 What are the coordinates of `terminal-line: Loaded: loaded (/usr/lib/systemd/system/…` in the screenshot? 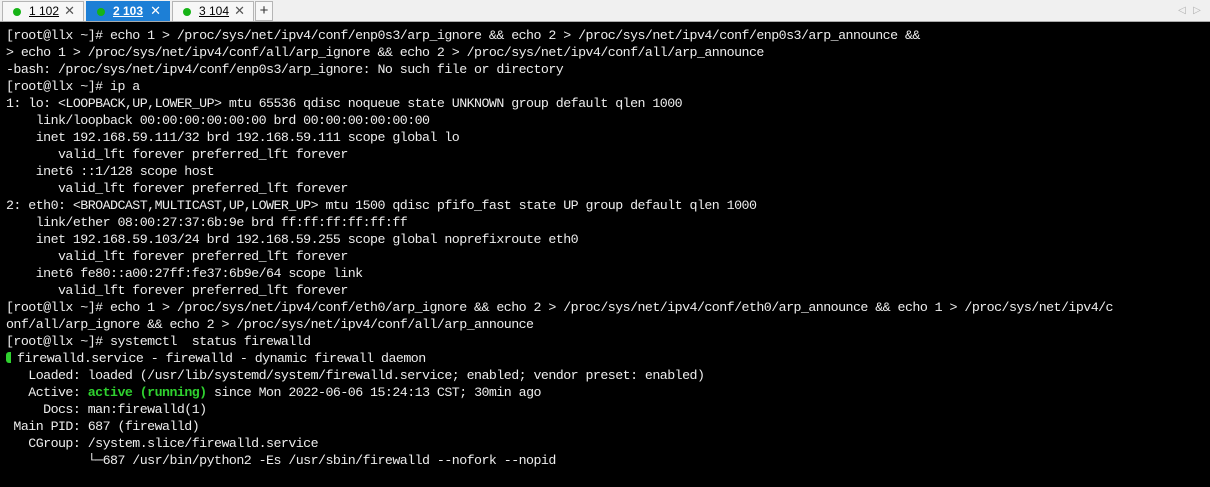 It's located at (355, 375).